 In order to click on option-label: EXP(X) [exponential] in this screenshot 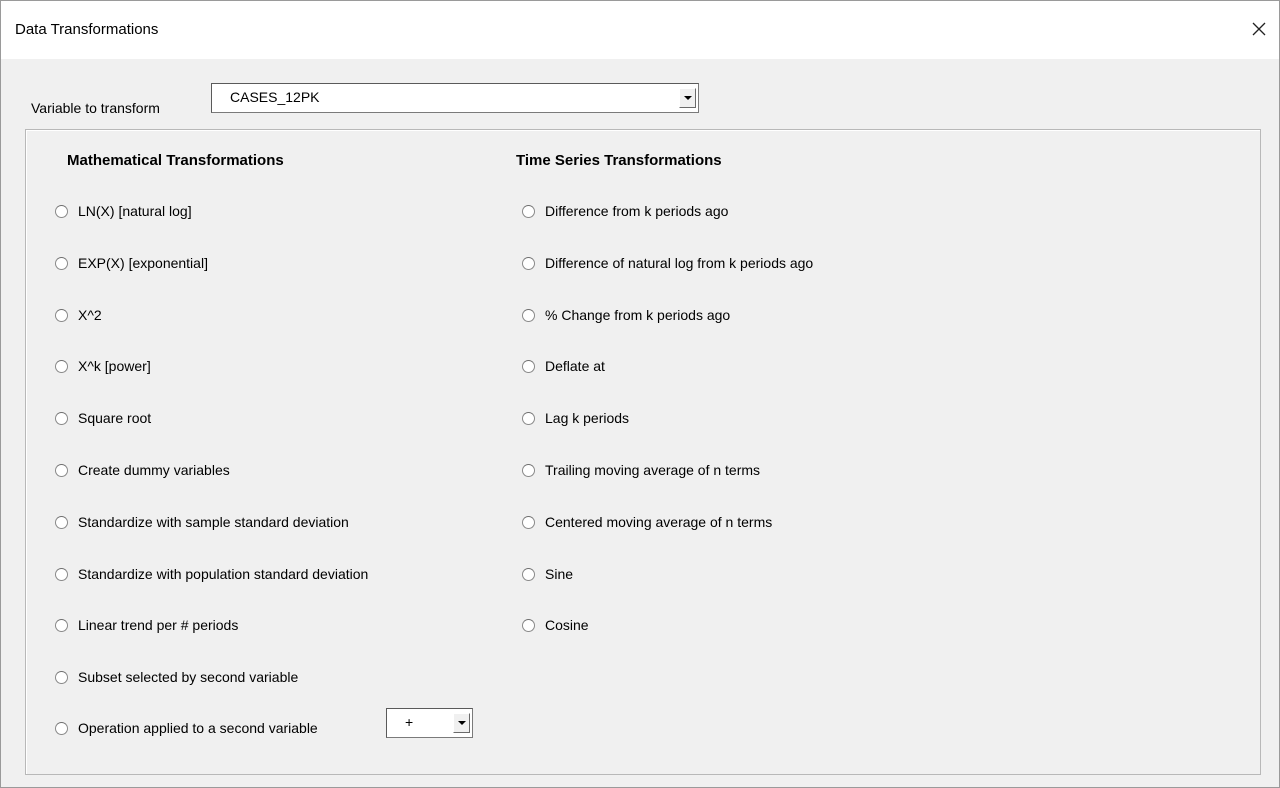, I will do `click(143, 263)`.